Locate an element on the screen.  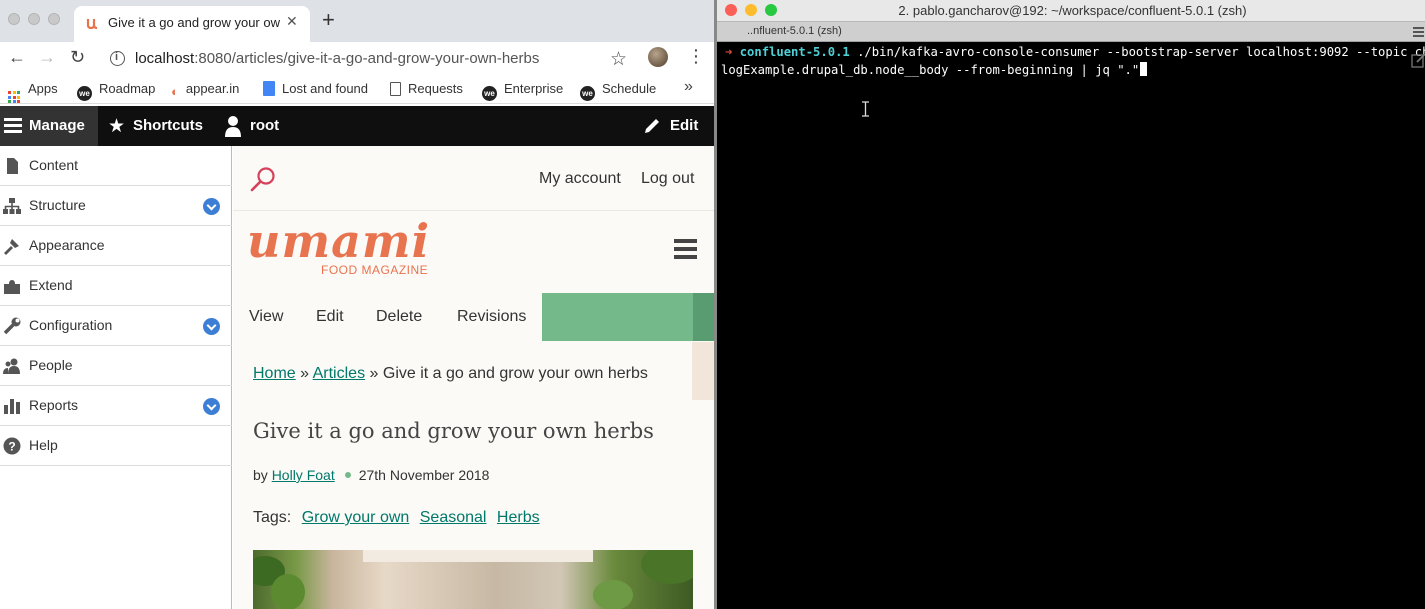
breadcrumb-articles-link: Articles is located at coordinates (339, 373).